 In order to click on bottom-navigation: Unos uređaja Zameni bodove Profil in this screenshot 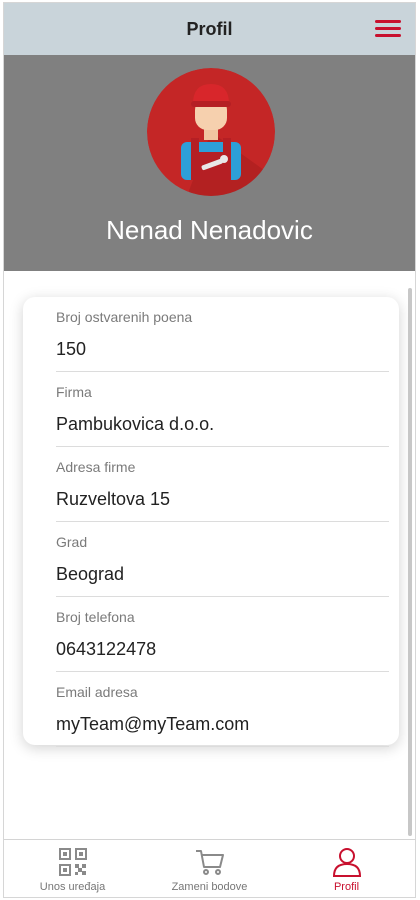, I will do `click(209, 868)`.